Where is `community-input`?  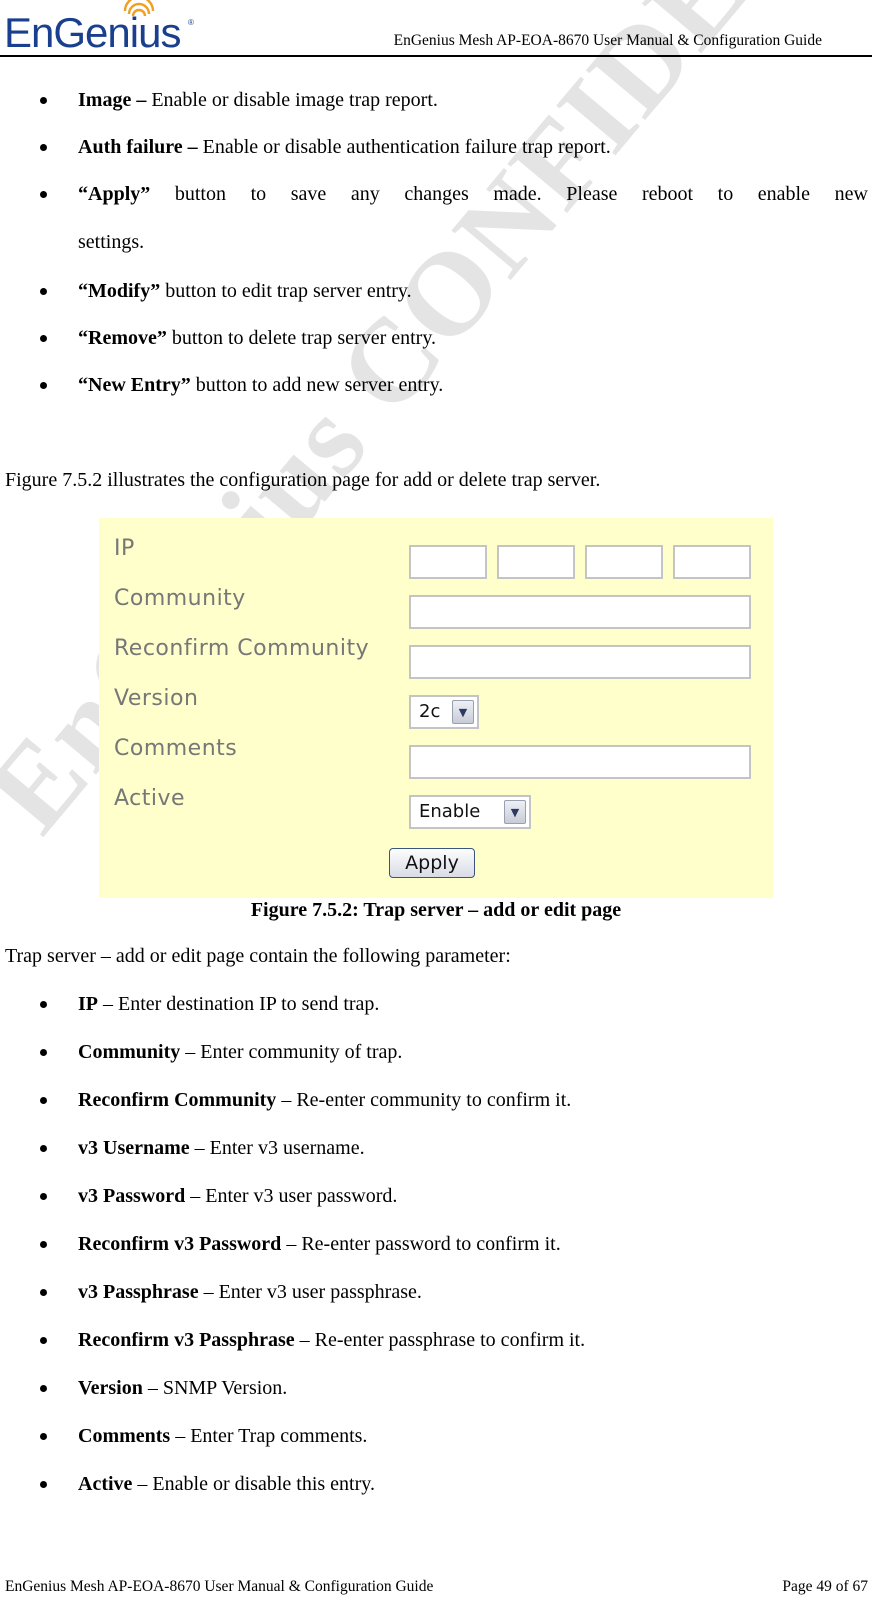 community-input is located at coordinates (580, 612).